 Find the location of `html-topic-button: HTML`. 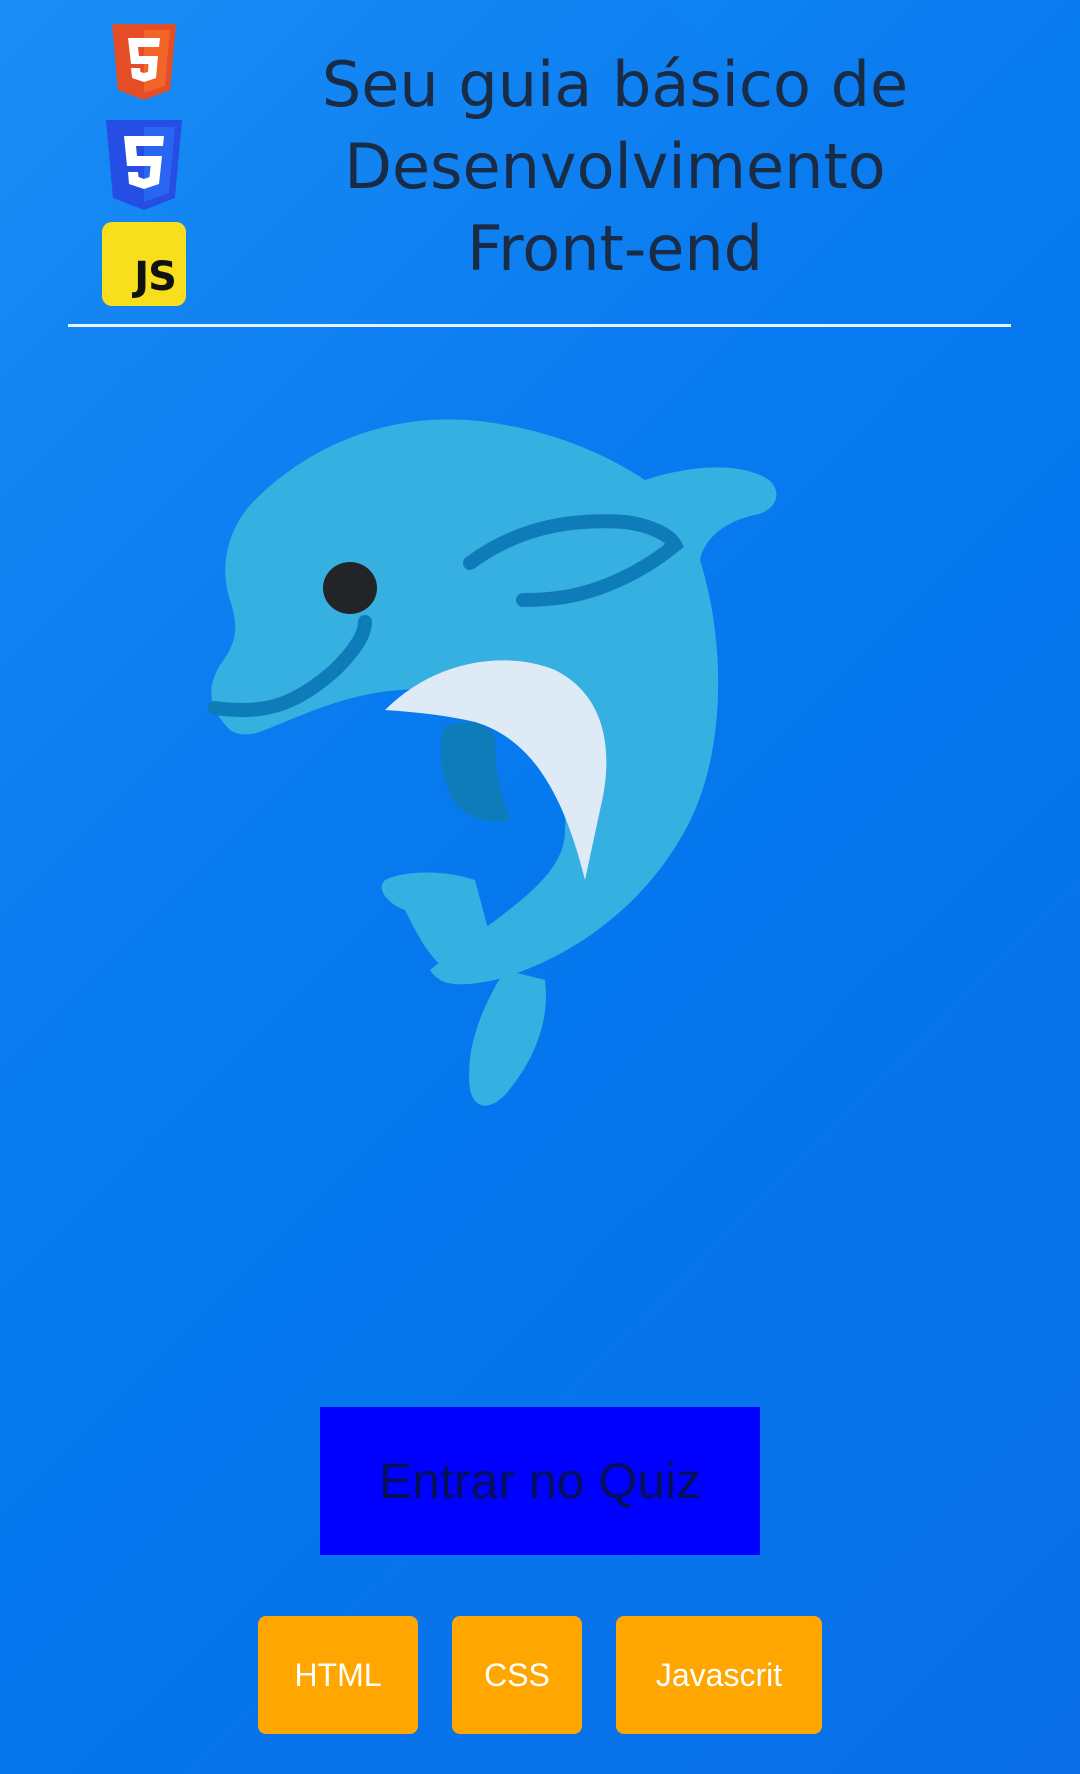

html-topic-button: HTML is located at coordinates (338, 1675).